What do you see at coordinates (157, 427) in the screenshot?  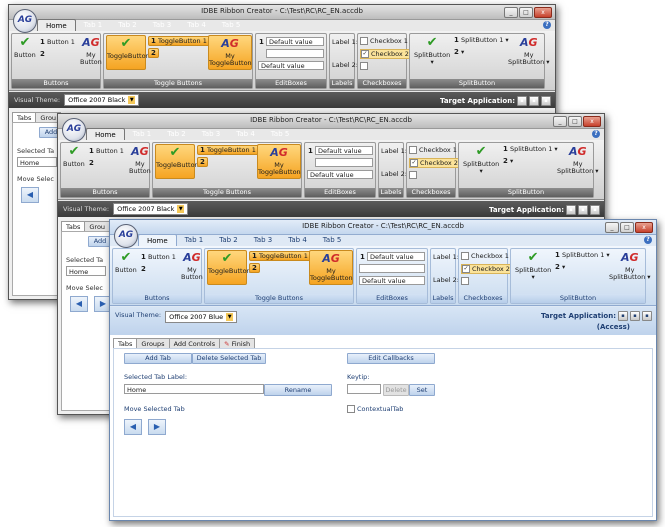 I see `arrow-right-icon: ▶` at bounding box center [157, 427].